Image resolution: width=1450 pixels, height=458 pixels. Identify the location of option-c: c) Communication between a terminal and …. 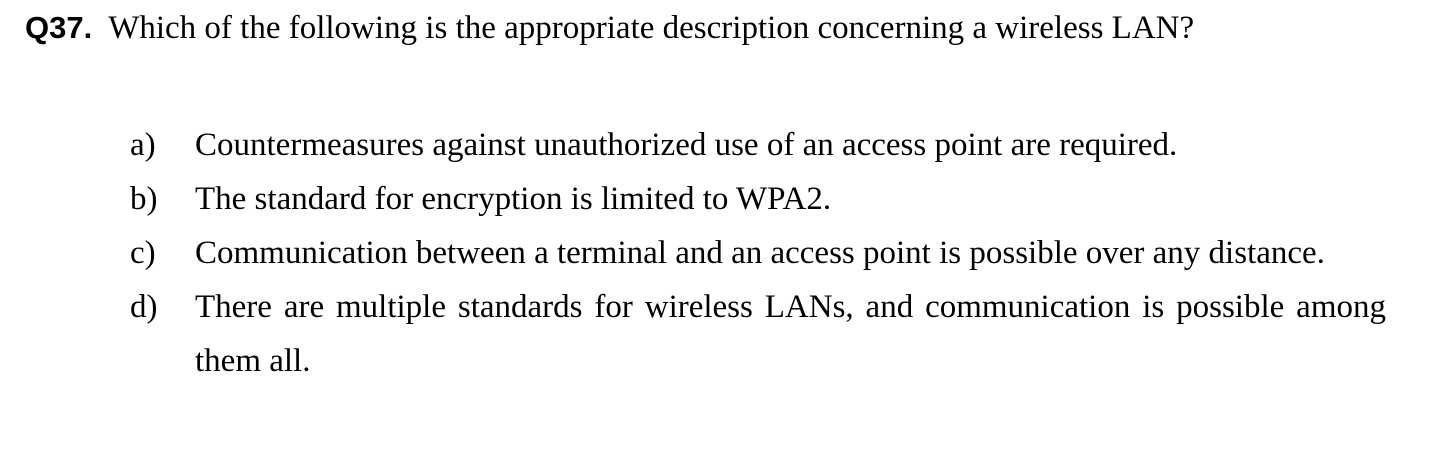
(758, 253).